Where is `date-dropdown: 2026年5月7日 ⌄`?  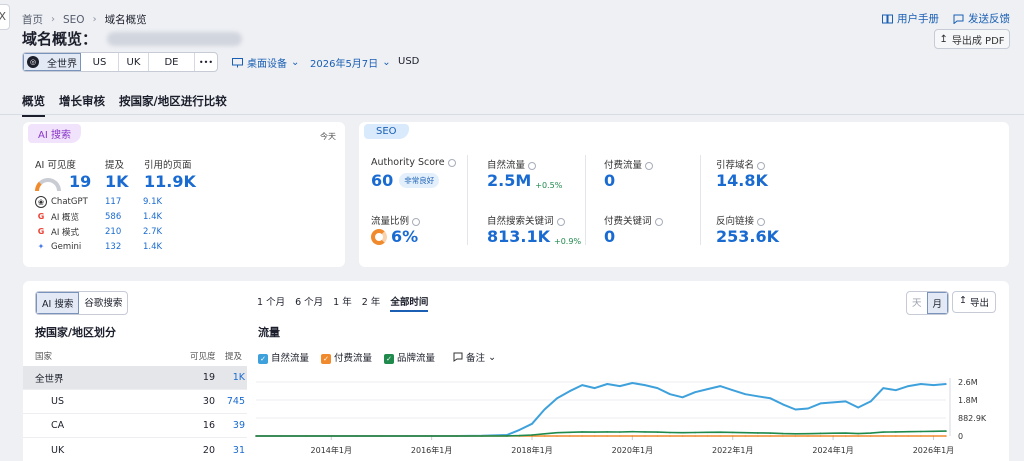 date-dropdown: 2026年5月7日 ⌄ is located at coordinates (350, 62).